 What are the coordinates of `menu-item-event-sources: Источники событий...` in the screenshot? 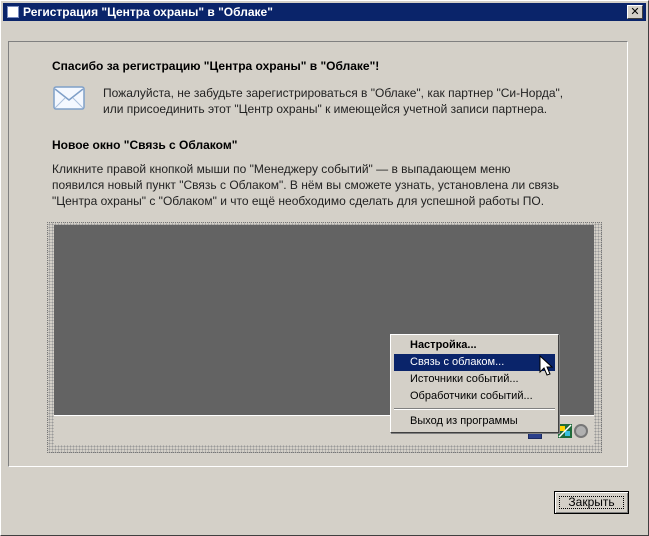 It's located at (464, 379).